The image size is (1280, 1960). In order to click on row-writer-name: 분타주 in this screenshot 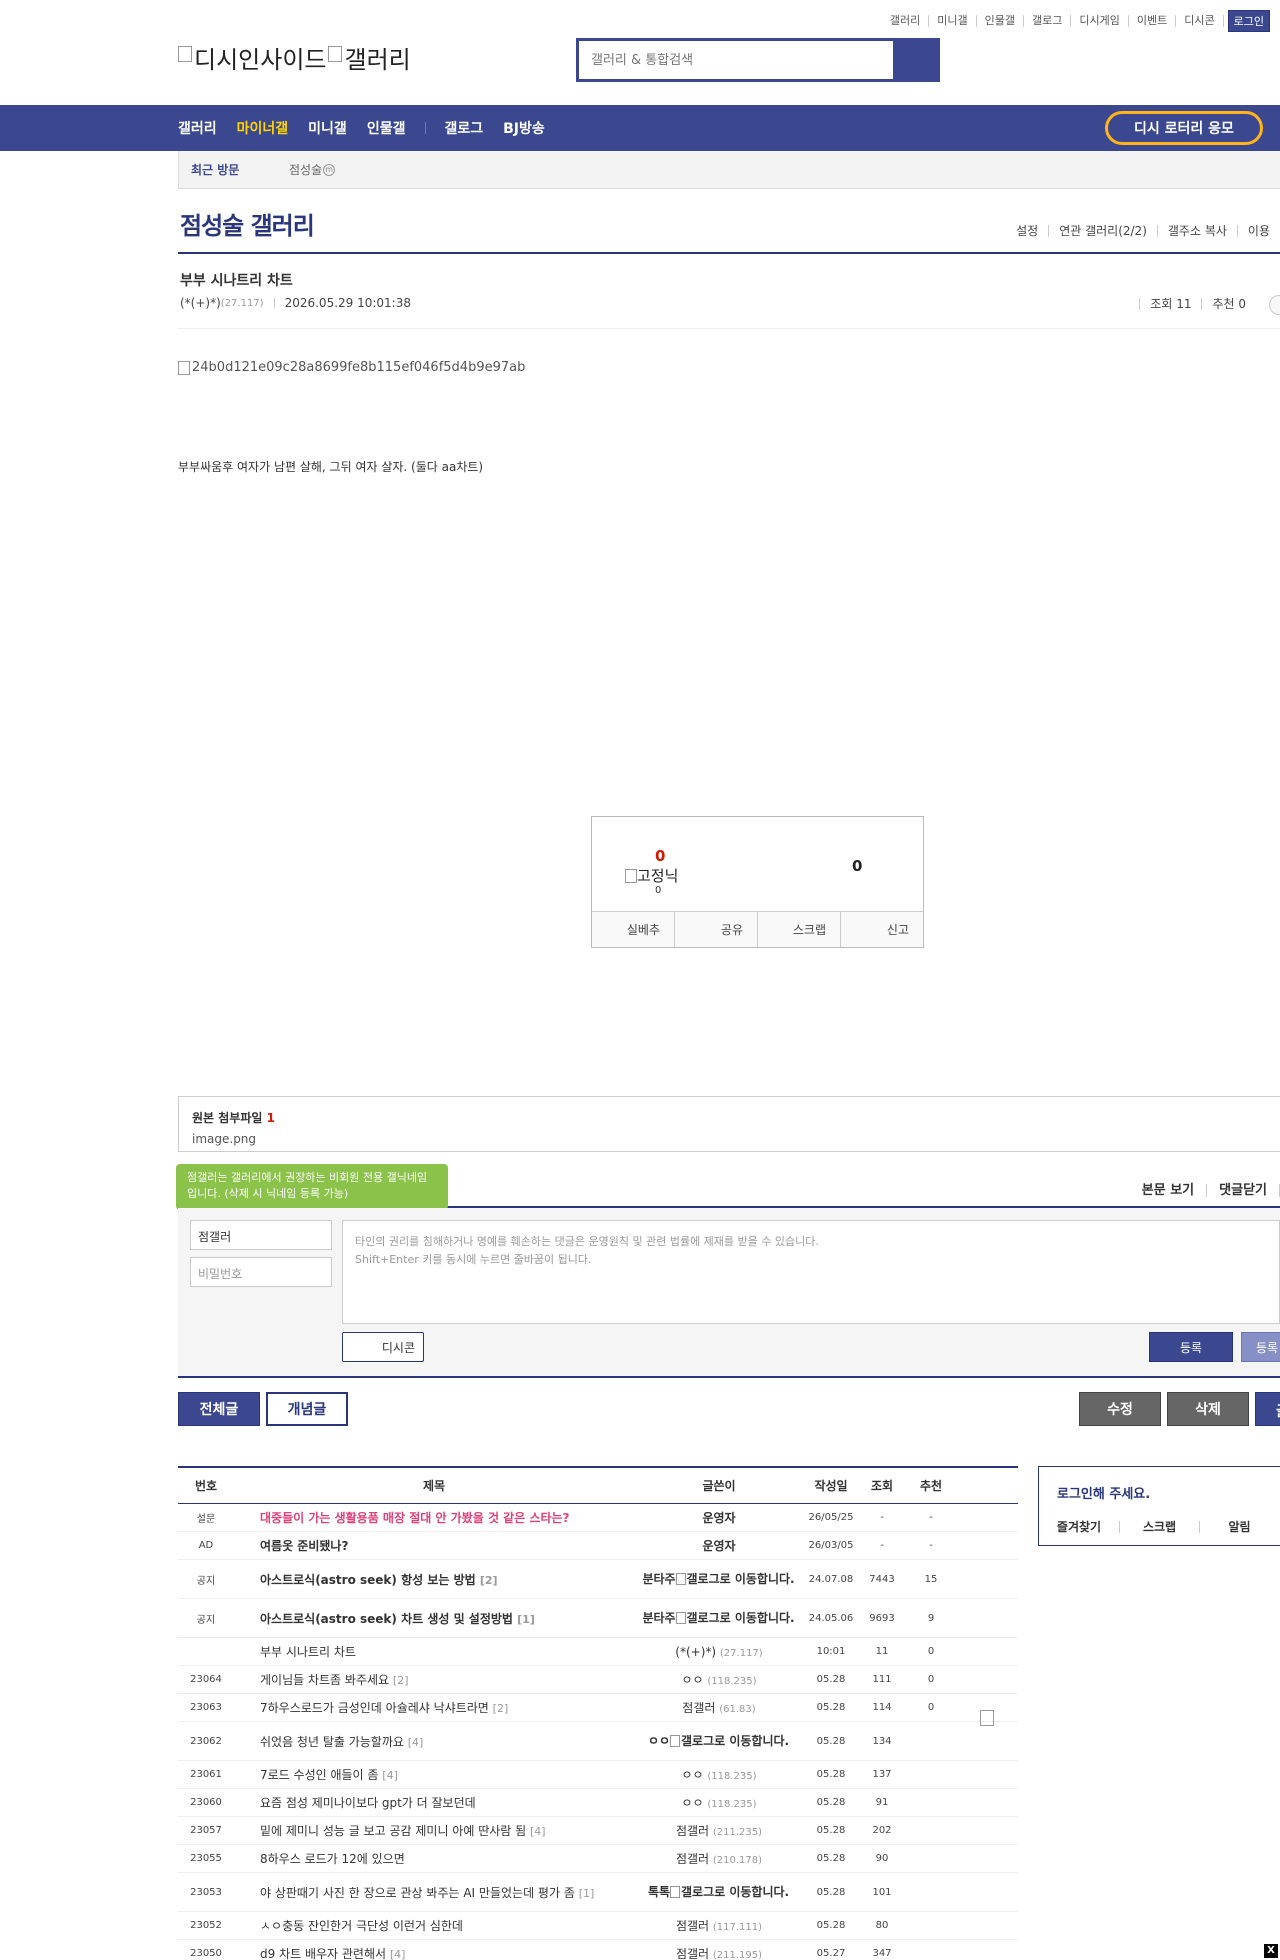, I will do `click(658, 1618)`.